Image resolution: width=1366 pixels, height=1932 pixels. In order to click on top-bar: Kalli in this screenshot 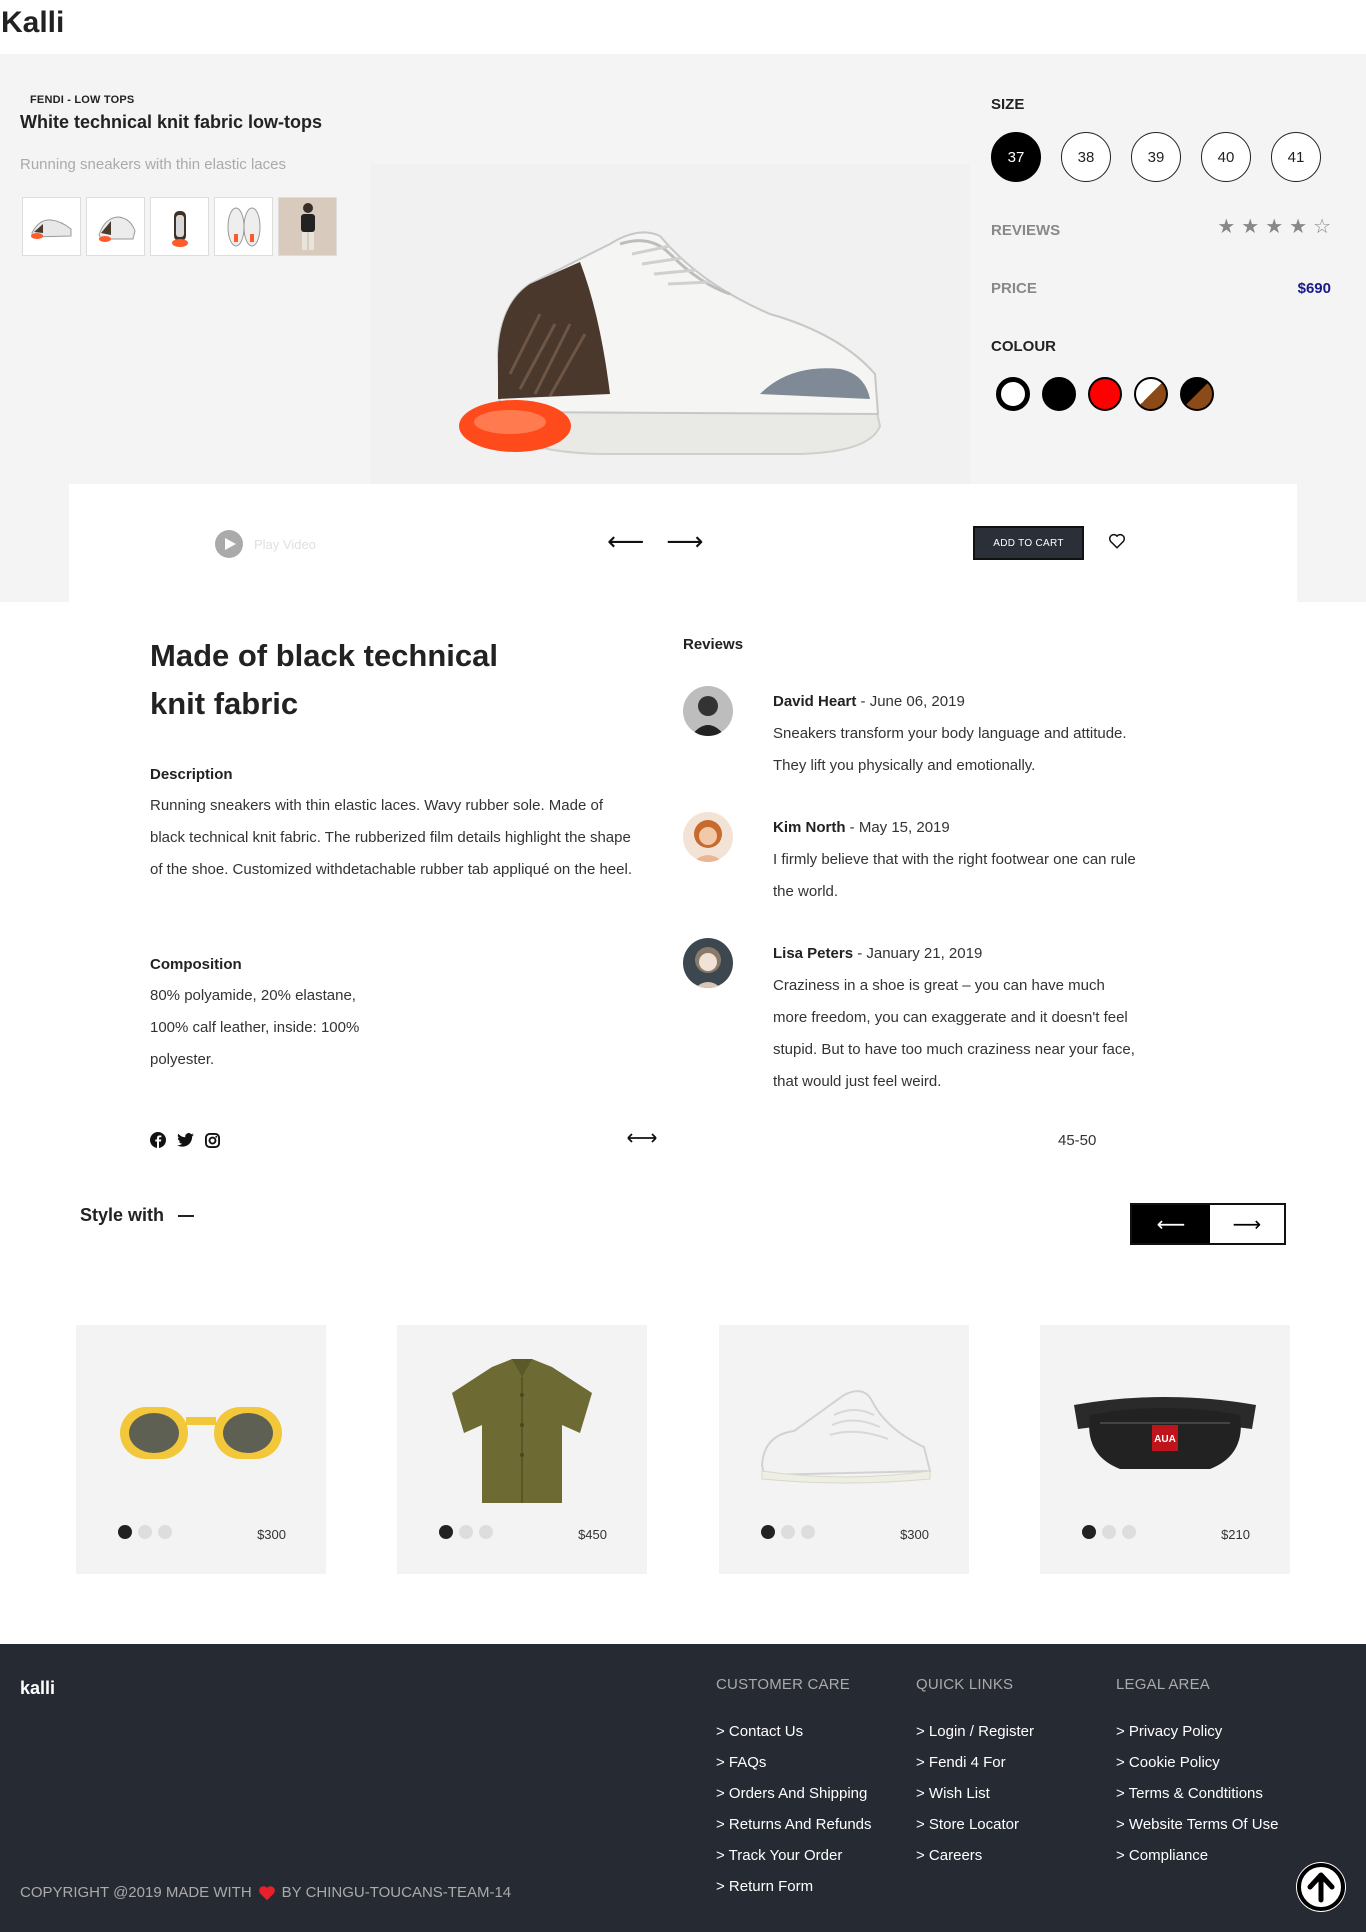, I will do `click(683, 27)`.